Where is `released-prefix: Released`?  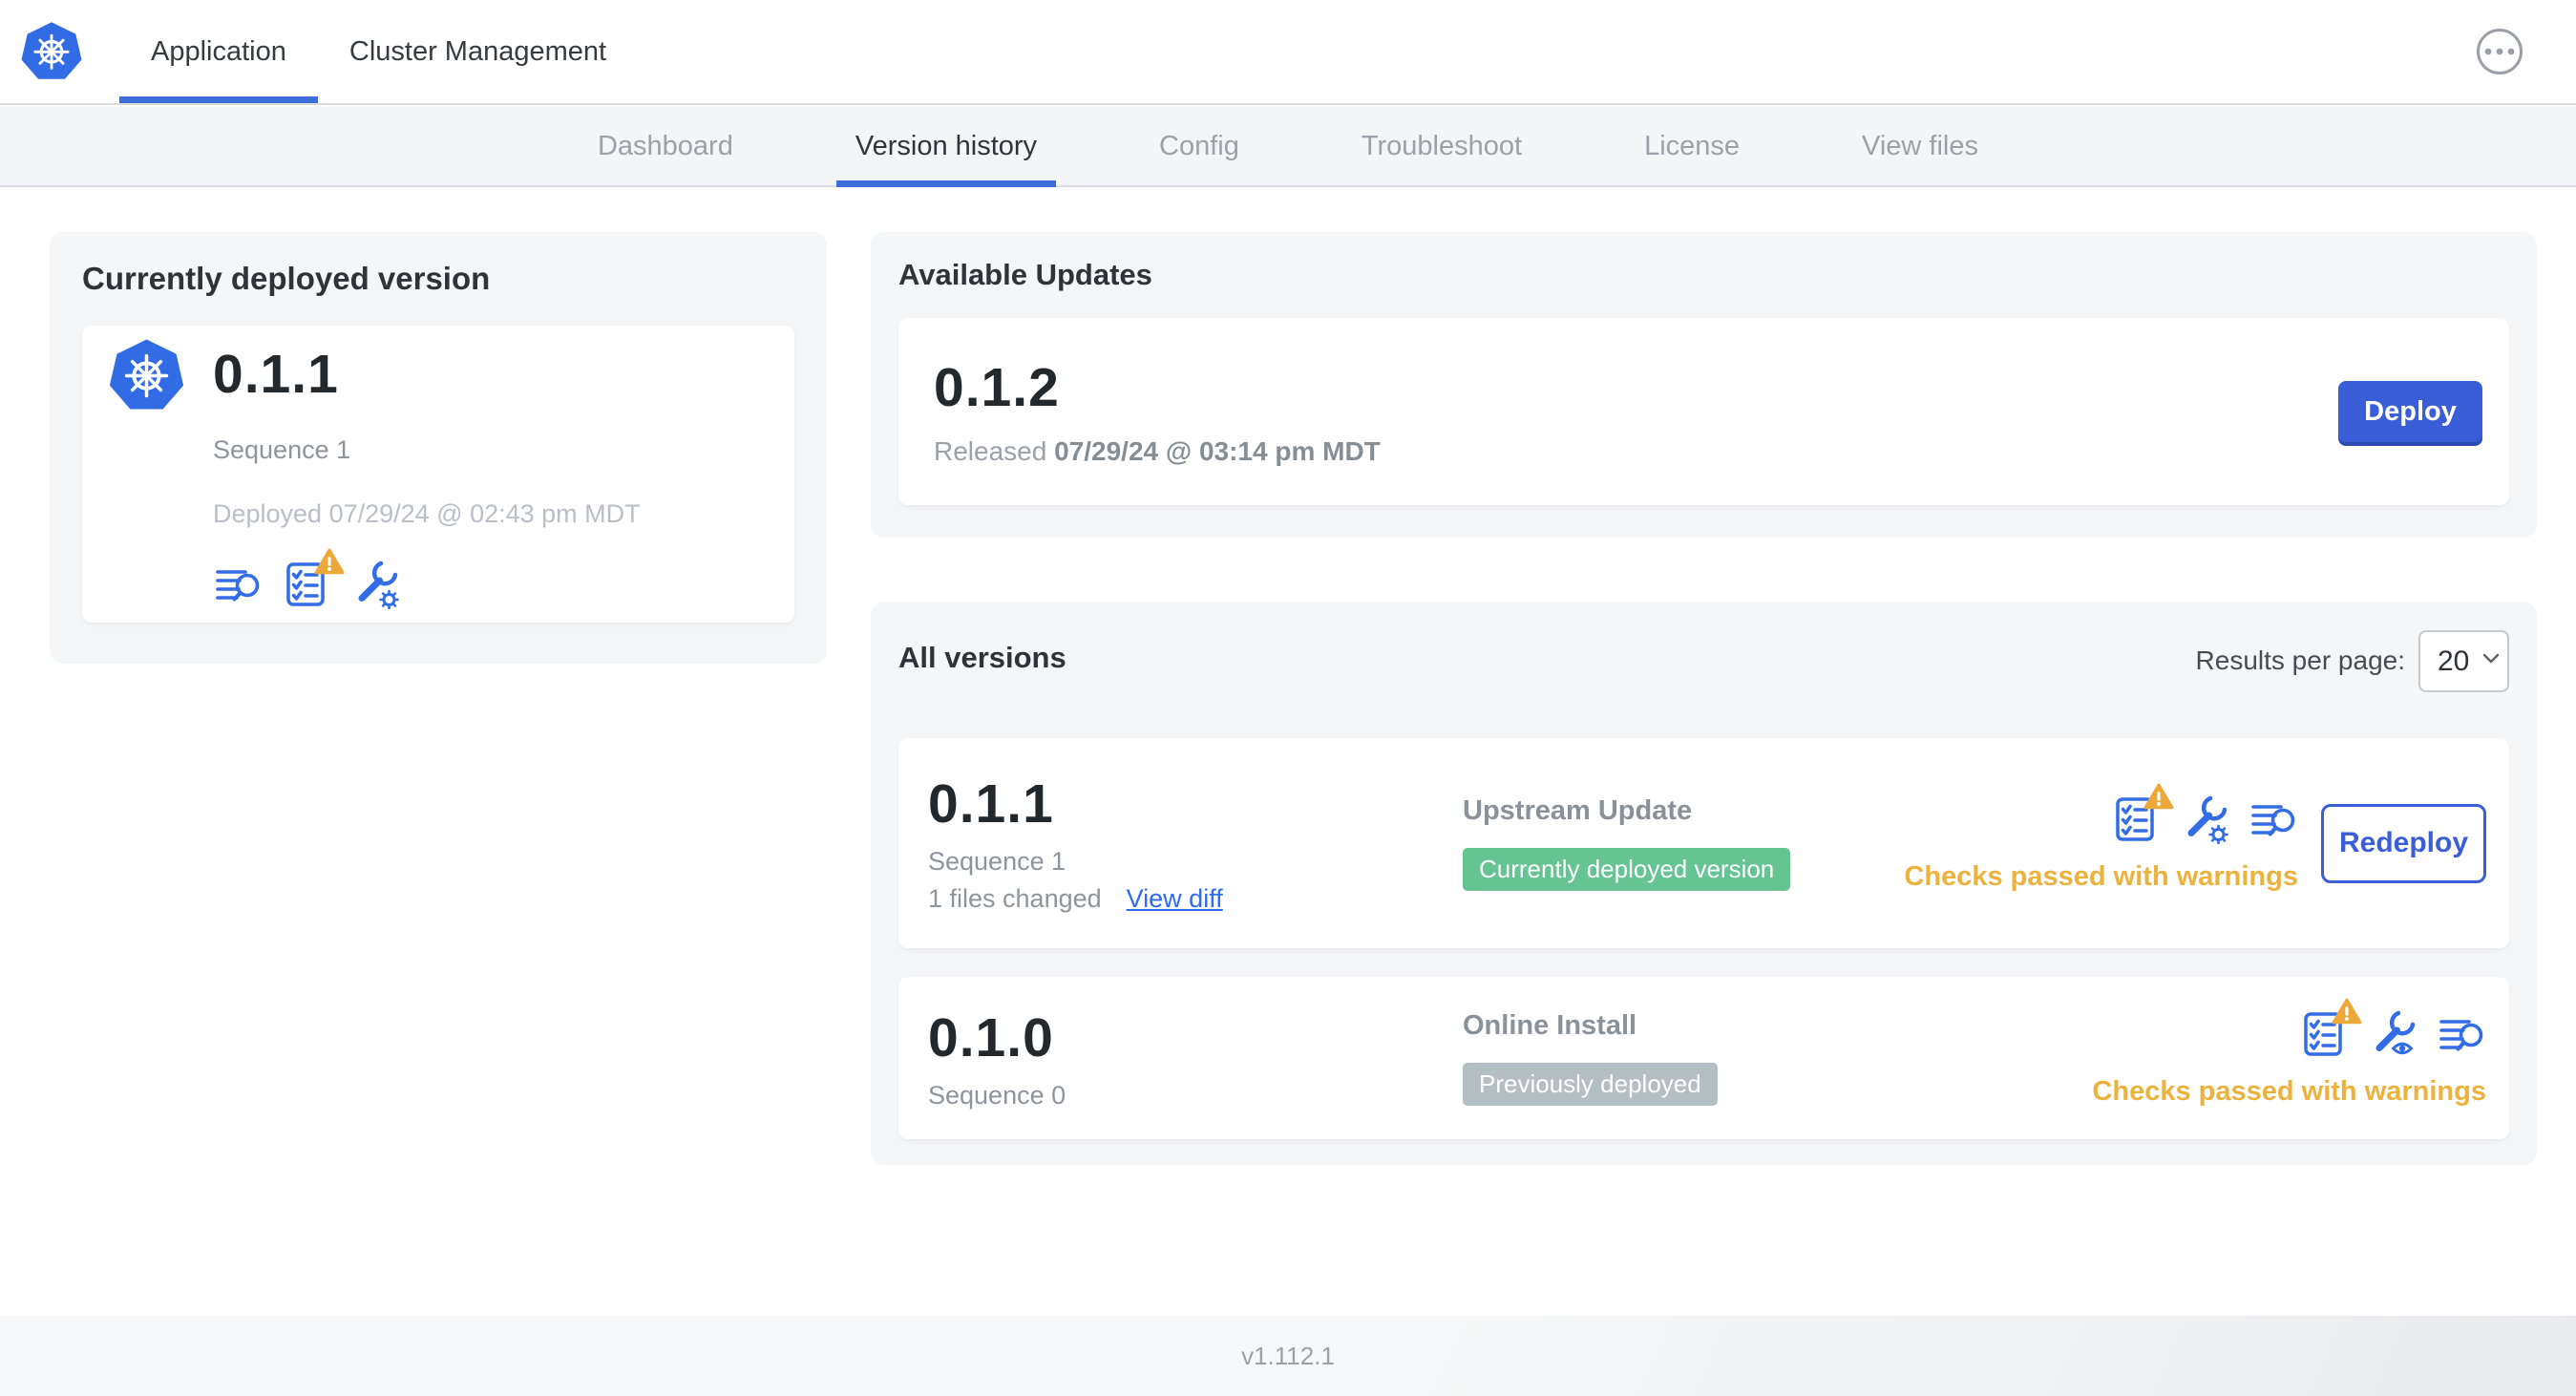
released-prefix: Released is located at coordinates (990, 451).